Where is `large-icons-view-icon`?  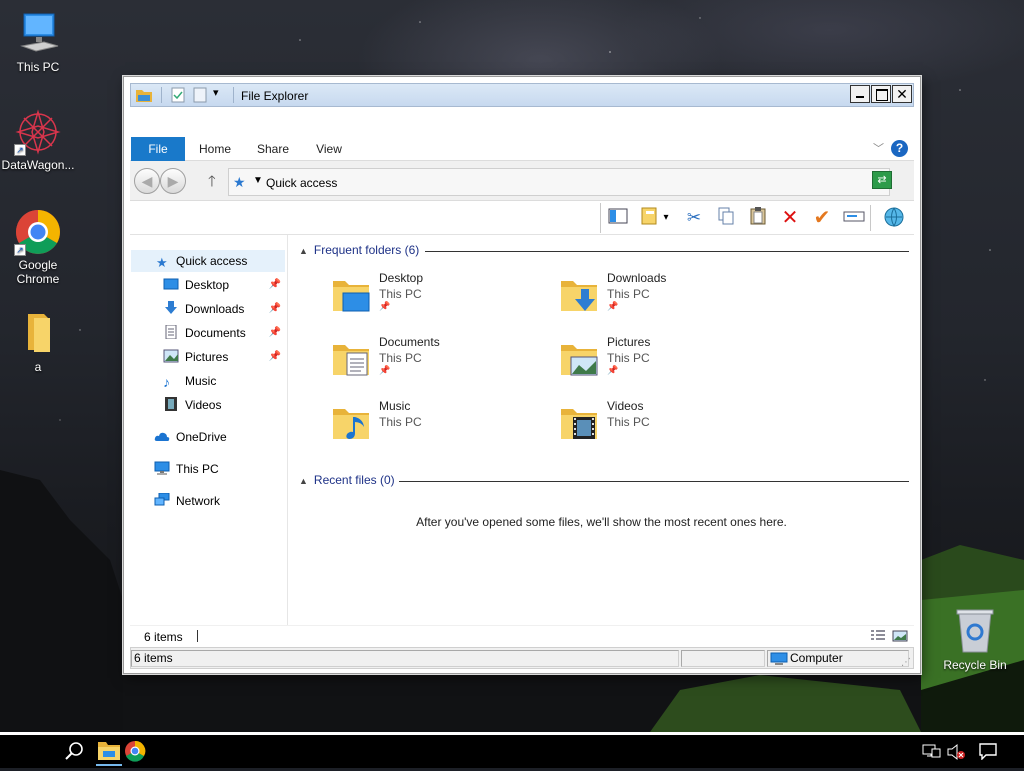 large-icons-view-icon is located at coordinates (900, 637).